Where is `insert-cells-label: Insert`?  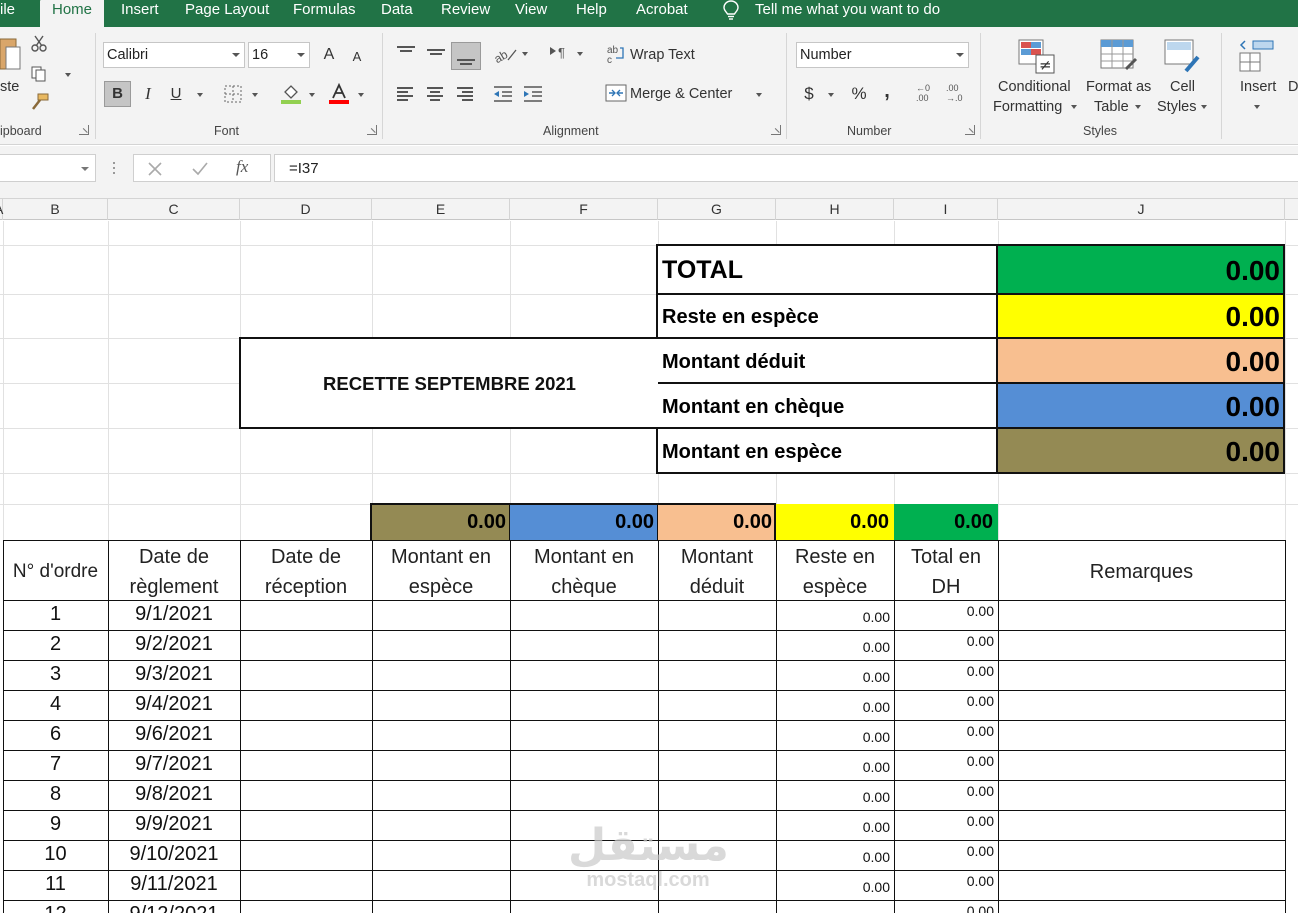
insert-cells-label: Insert is located at coordinates (1258, 87).